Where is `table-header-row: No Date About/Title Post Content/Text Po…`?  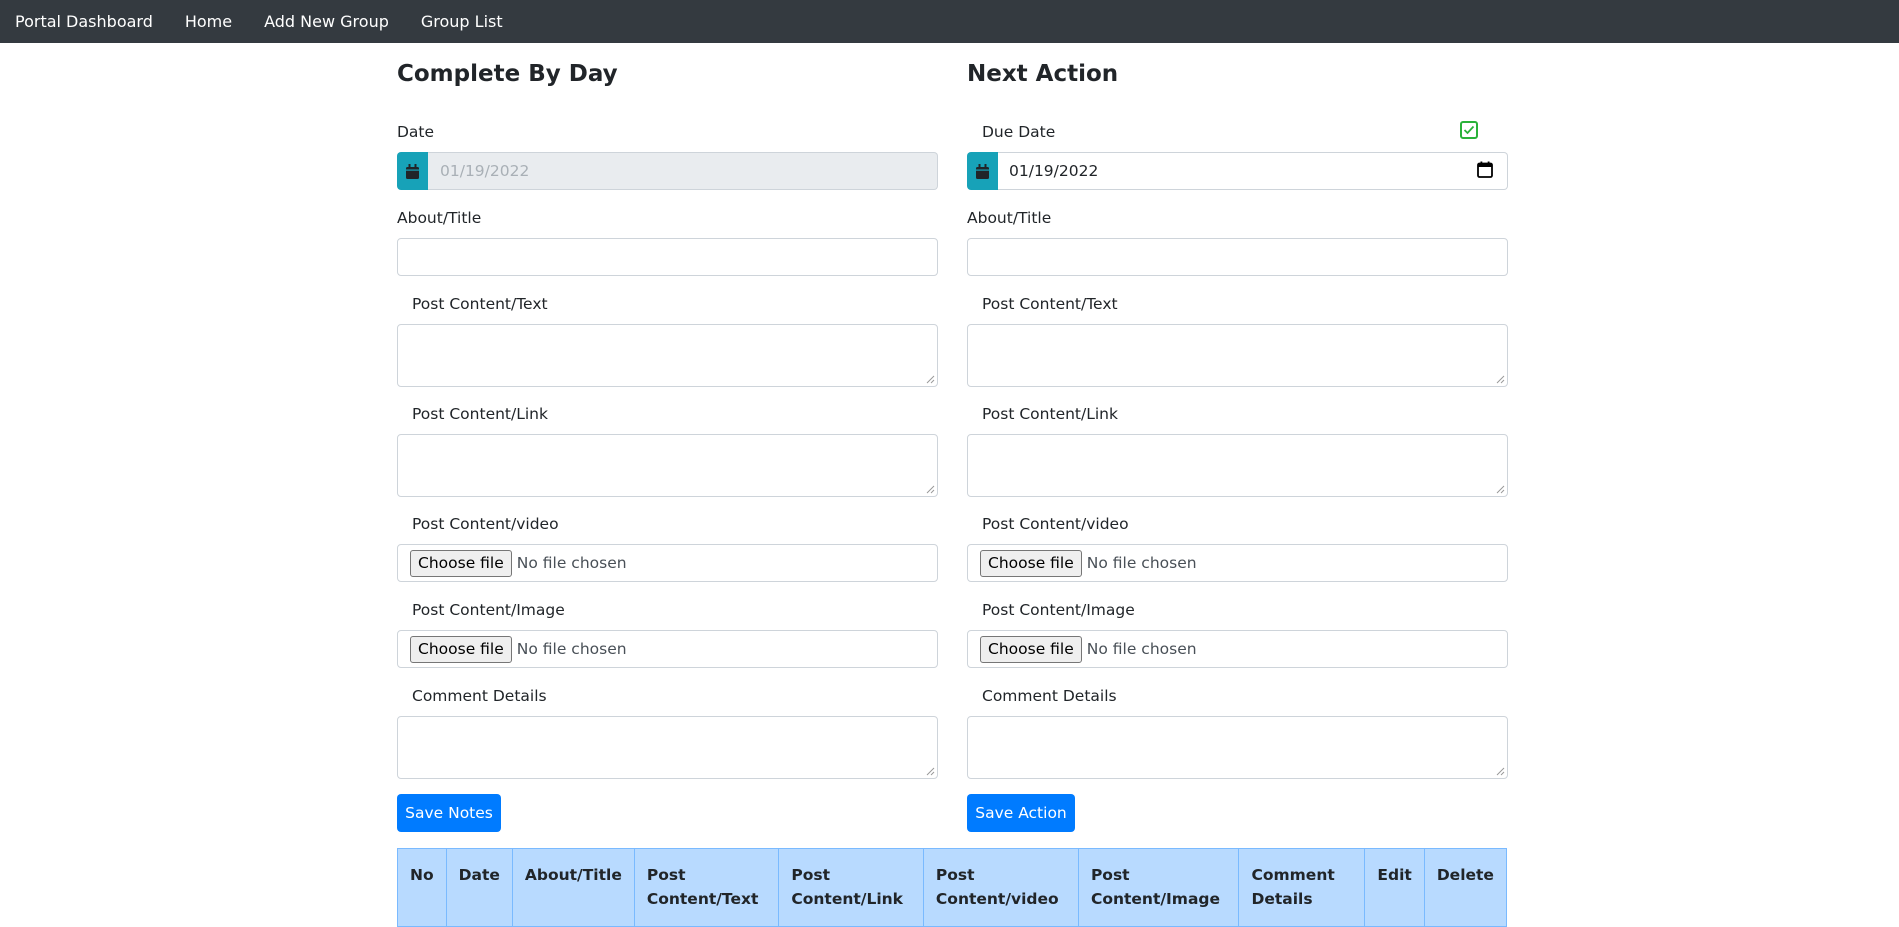 table-header-row: No Date About/Title Post Content/Text Po… is located at coordinates (952, 887).